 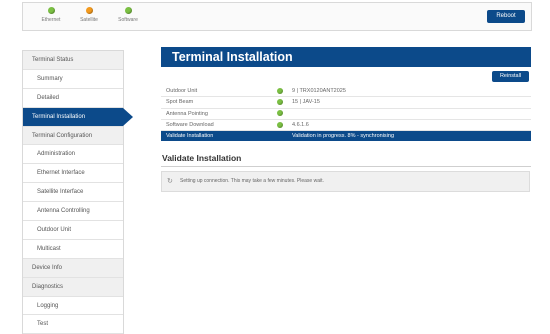 I want to click on sidebar-item-satellite-interface: Satellite Interface, so click(x=73, y=193).